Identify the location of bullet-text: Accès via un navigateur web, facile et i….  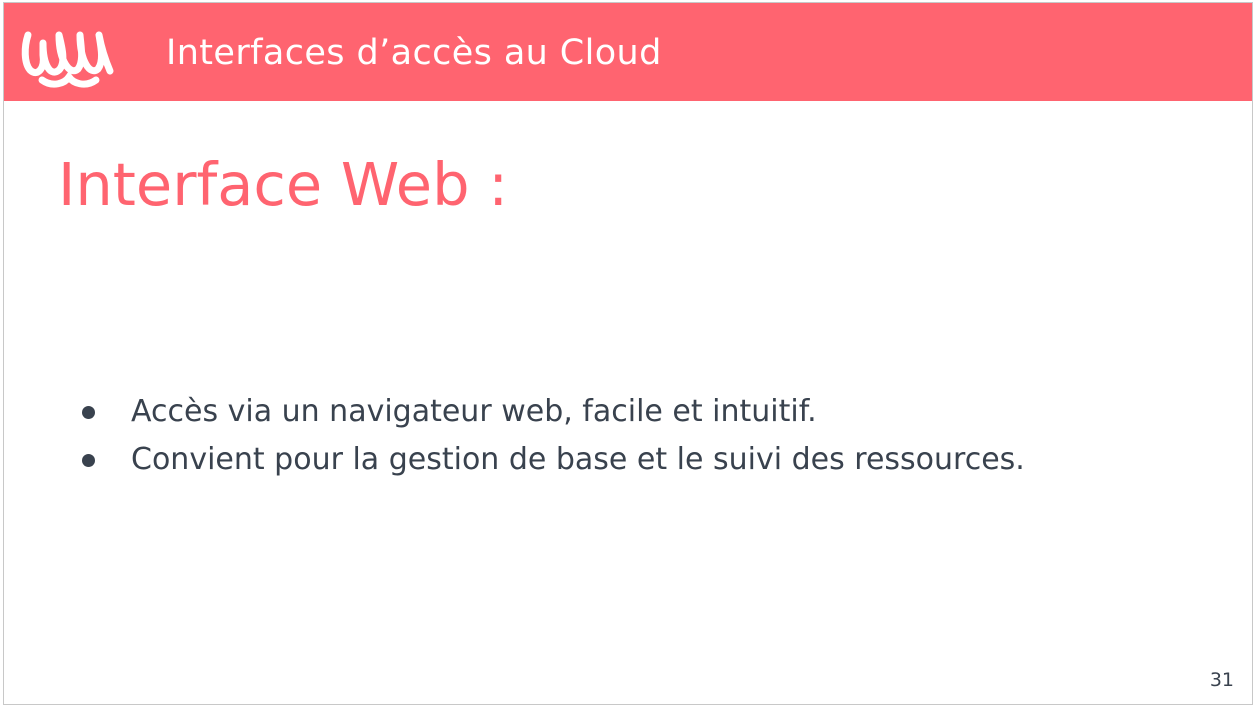
(474, 411).